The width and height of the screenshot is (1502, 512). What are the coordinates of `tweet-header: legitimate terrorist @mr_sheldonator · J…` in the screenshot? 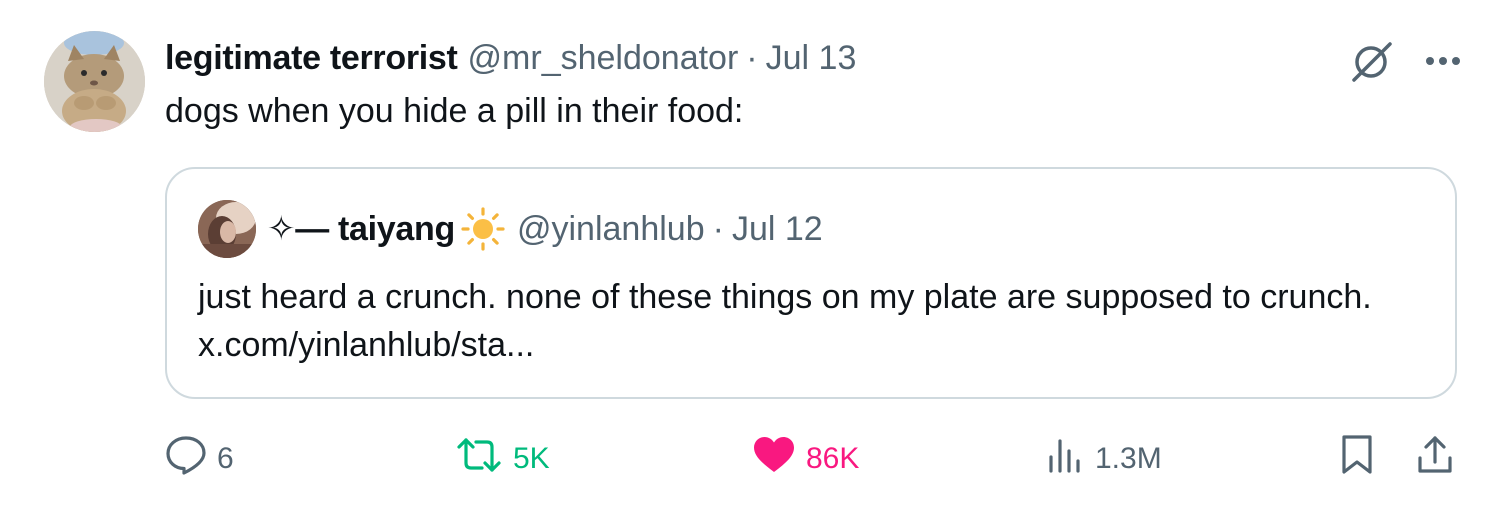 It's located at (510, 58).